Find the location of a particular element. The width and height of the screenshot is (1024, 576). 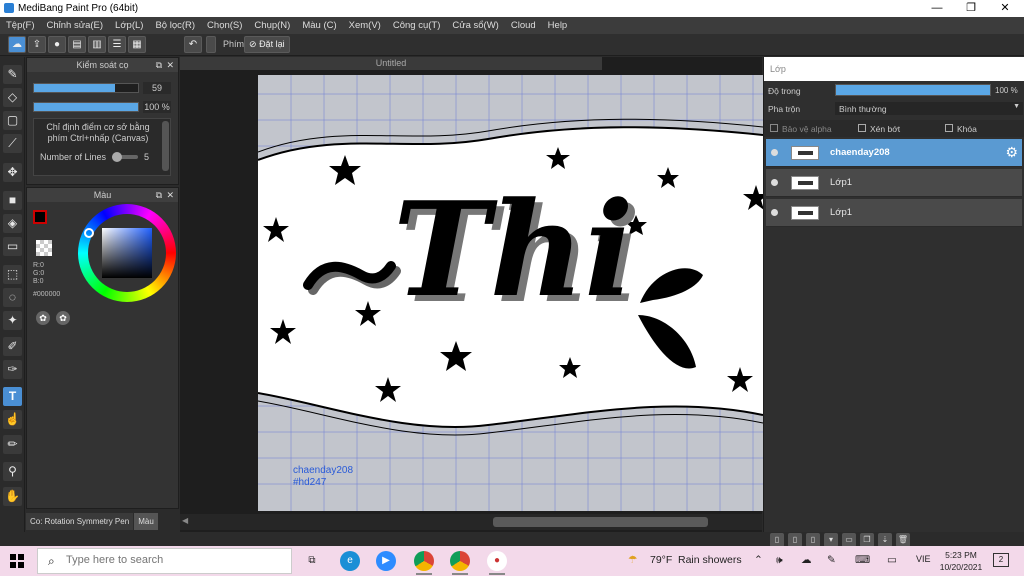

lock-checkbox is located at coordinates (949, 128).